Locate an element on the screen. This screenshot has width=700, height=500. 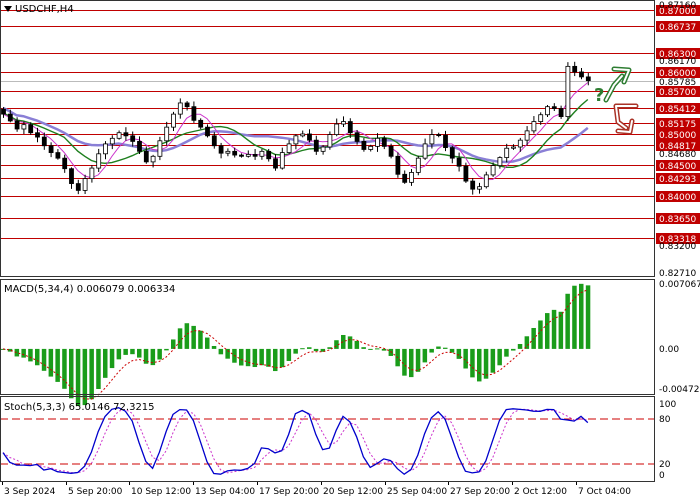
level-label: 0.86737 is located at coordinates (677, 28).